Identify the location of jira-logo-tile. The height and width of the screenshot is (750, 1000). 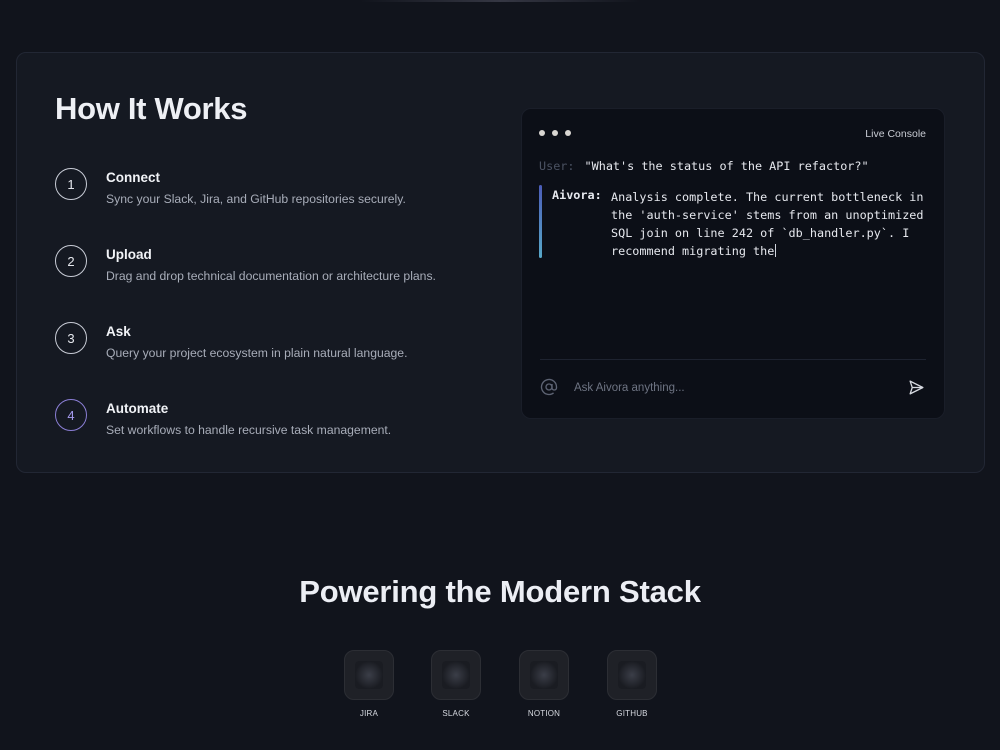
(369, 675).